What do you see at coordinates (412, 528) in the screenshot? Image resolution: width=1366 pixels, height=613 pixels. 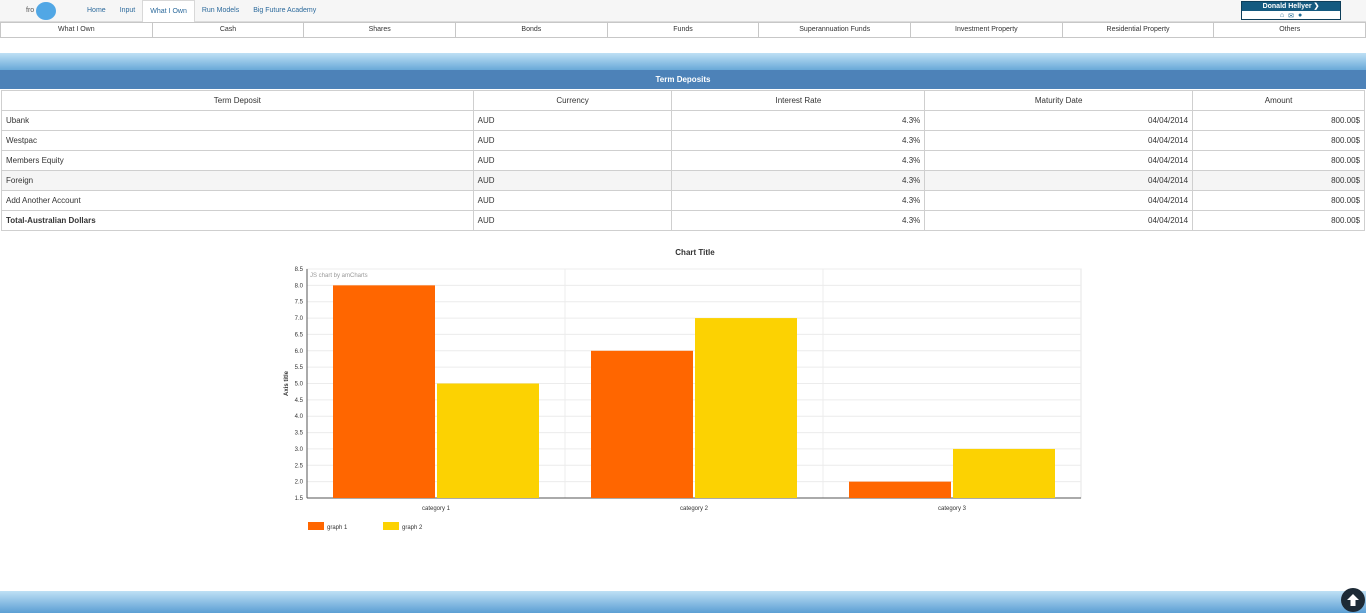 I see `legend-label: graph 2` at bounding box center [412, 528].